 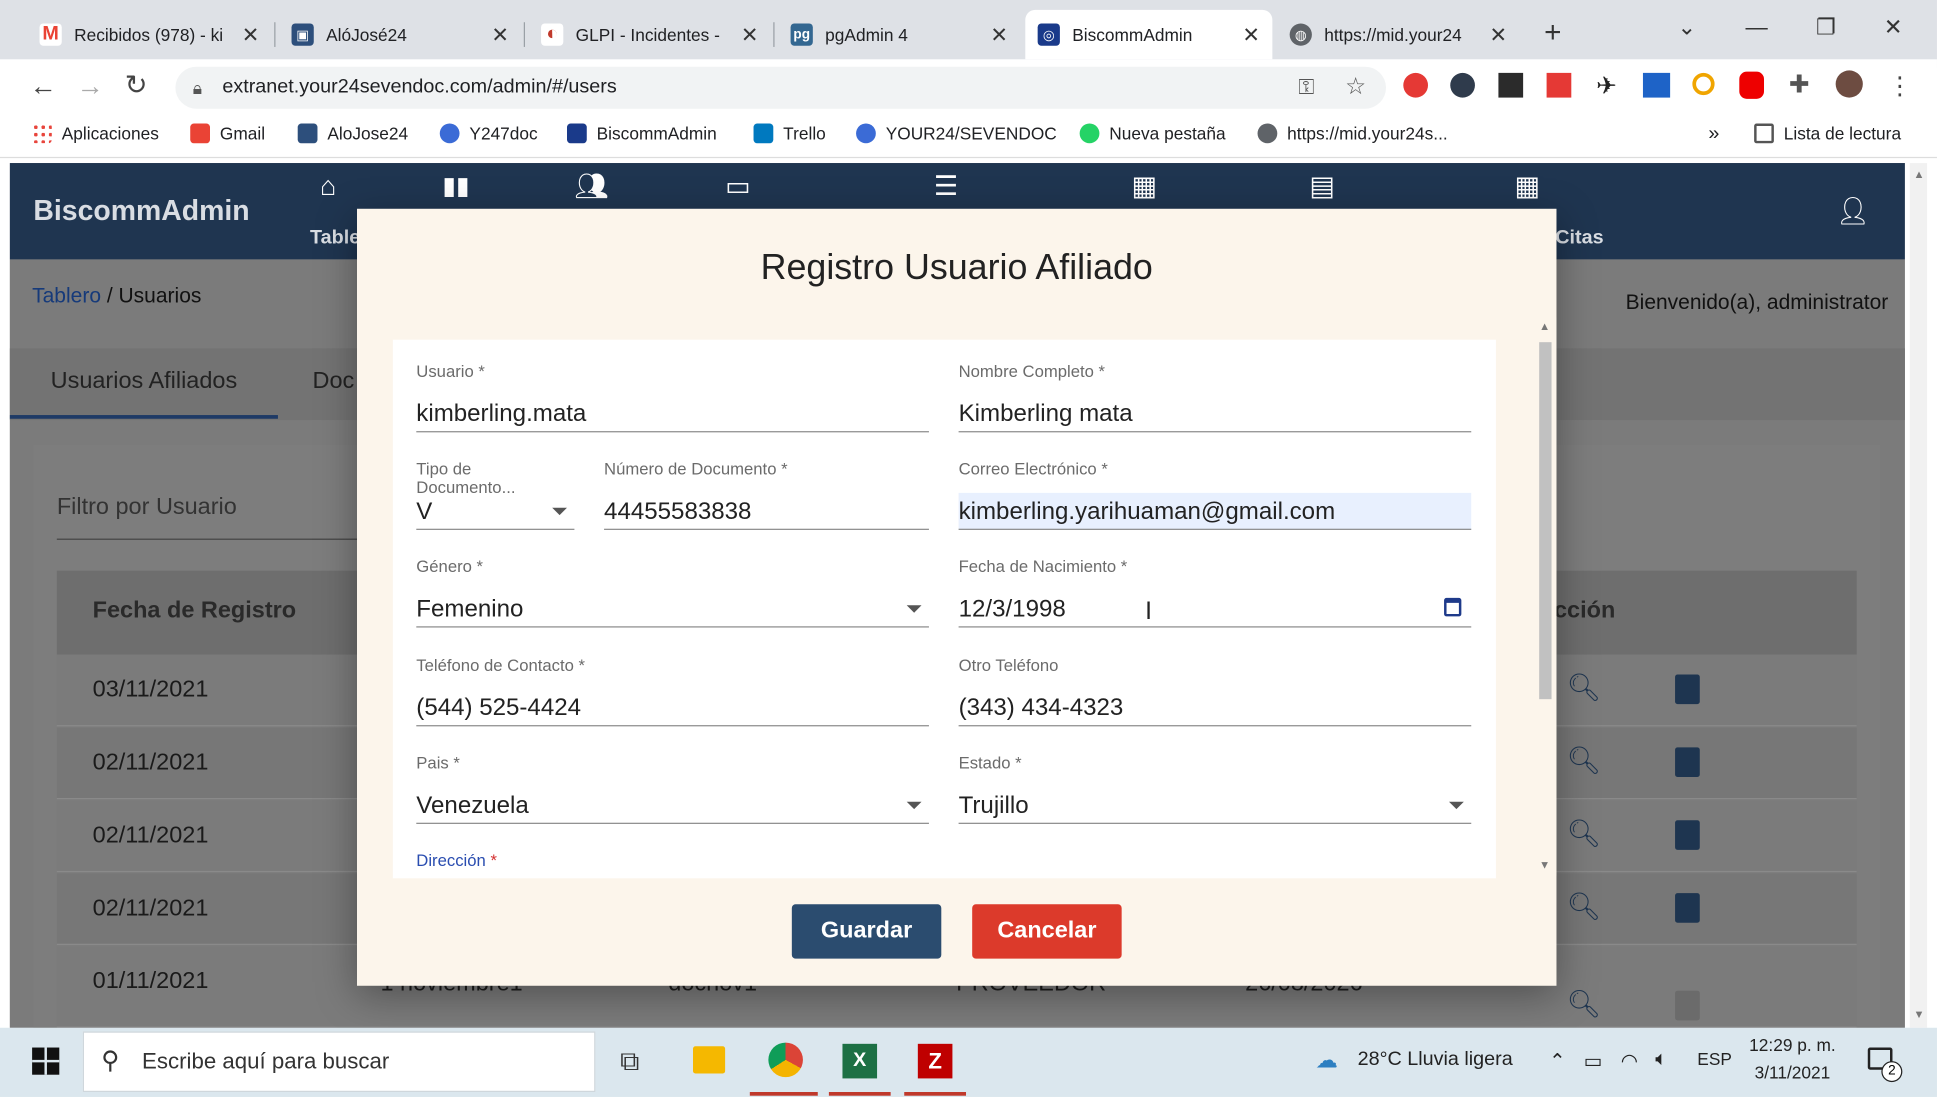 I want to click on windows-start-icon, so click(x=46, y=1061).